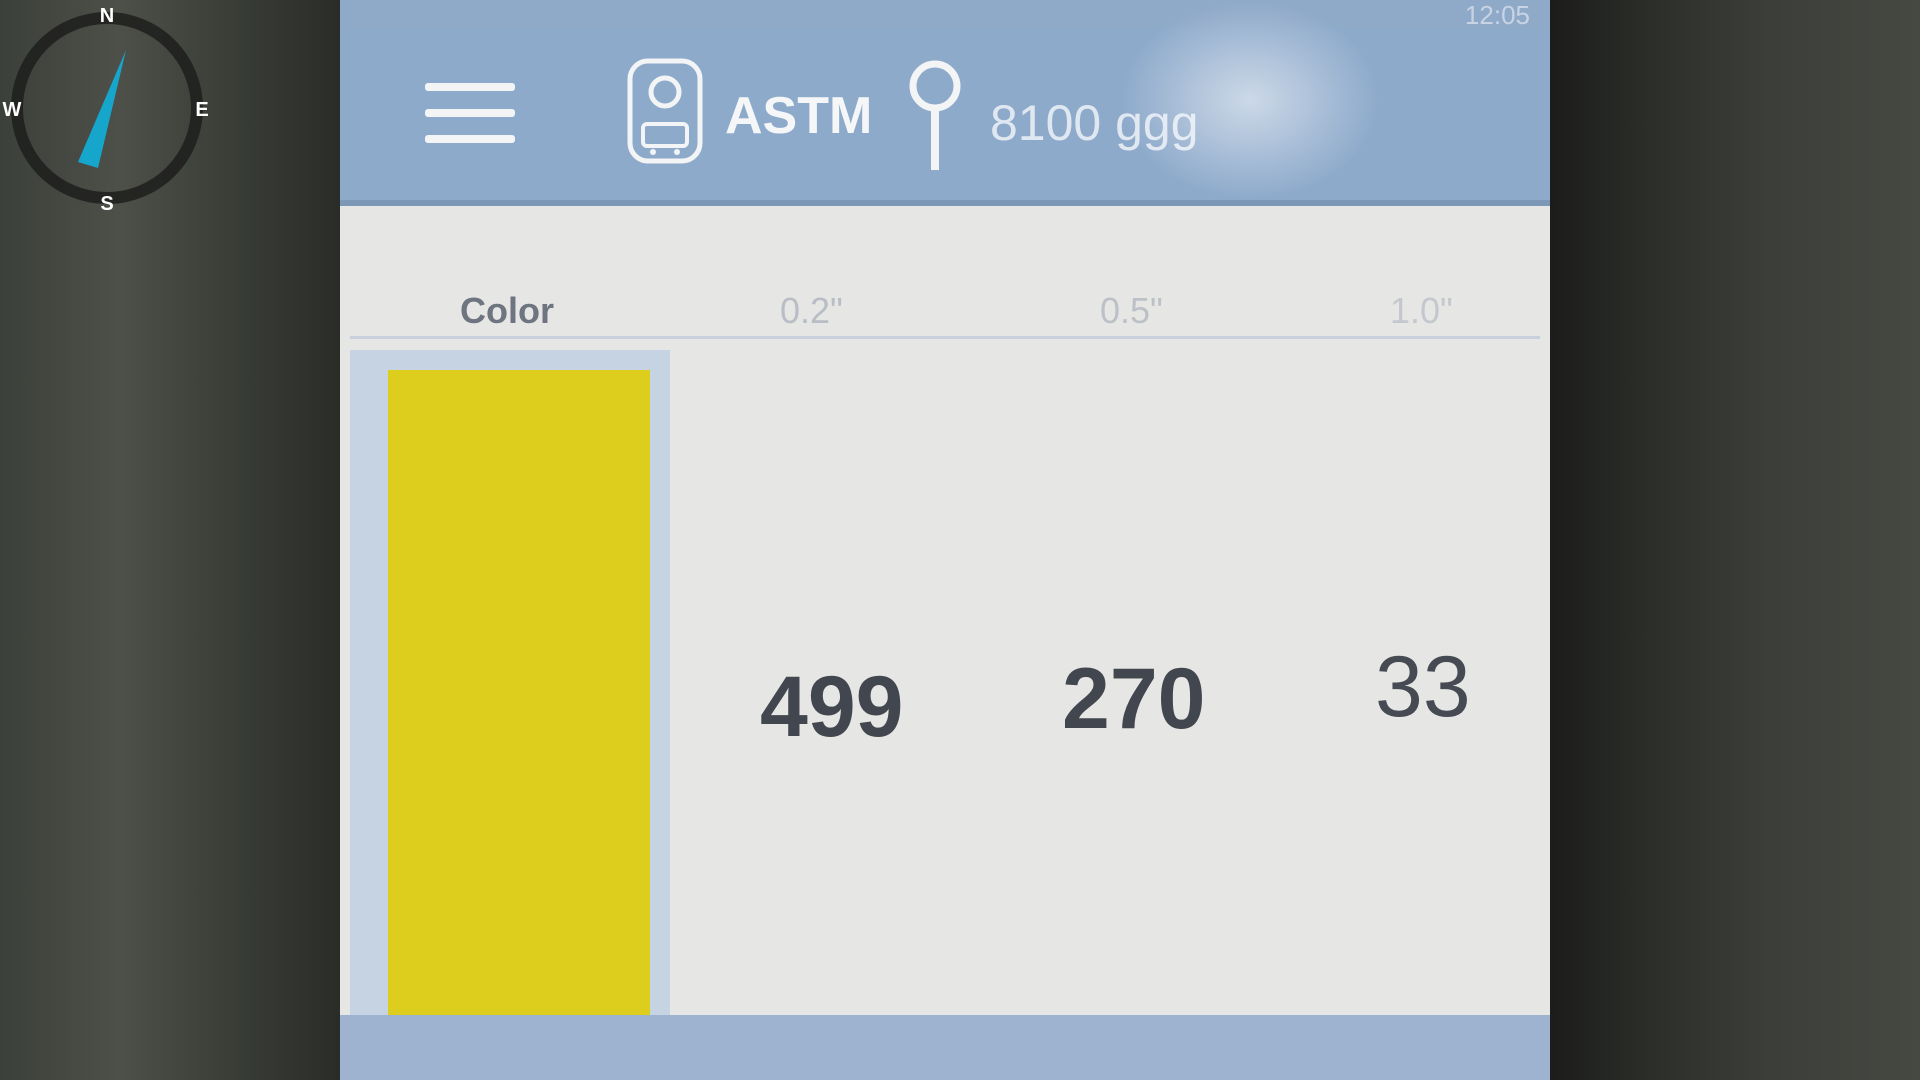 This screenshot has width=1920, height=1080. I want to click on color-cell, so click(510, 710).